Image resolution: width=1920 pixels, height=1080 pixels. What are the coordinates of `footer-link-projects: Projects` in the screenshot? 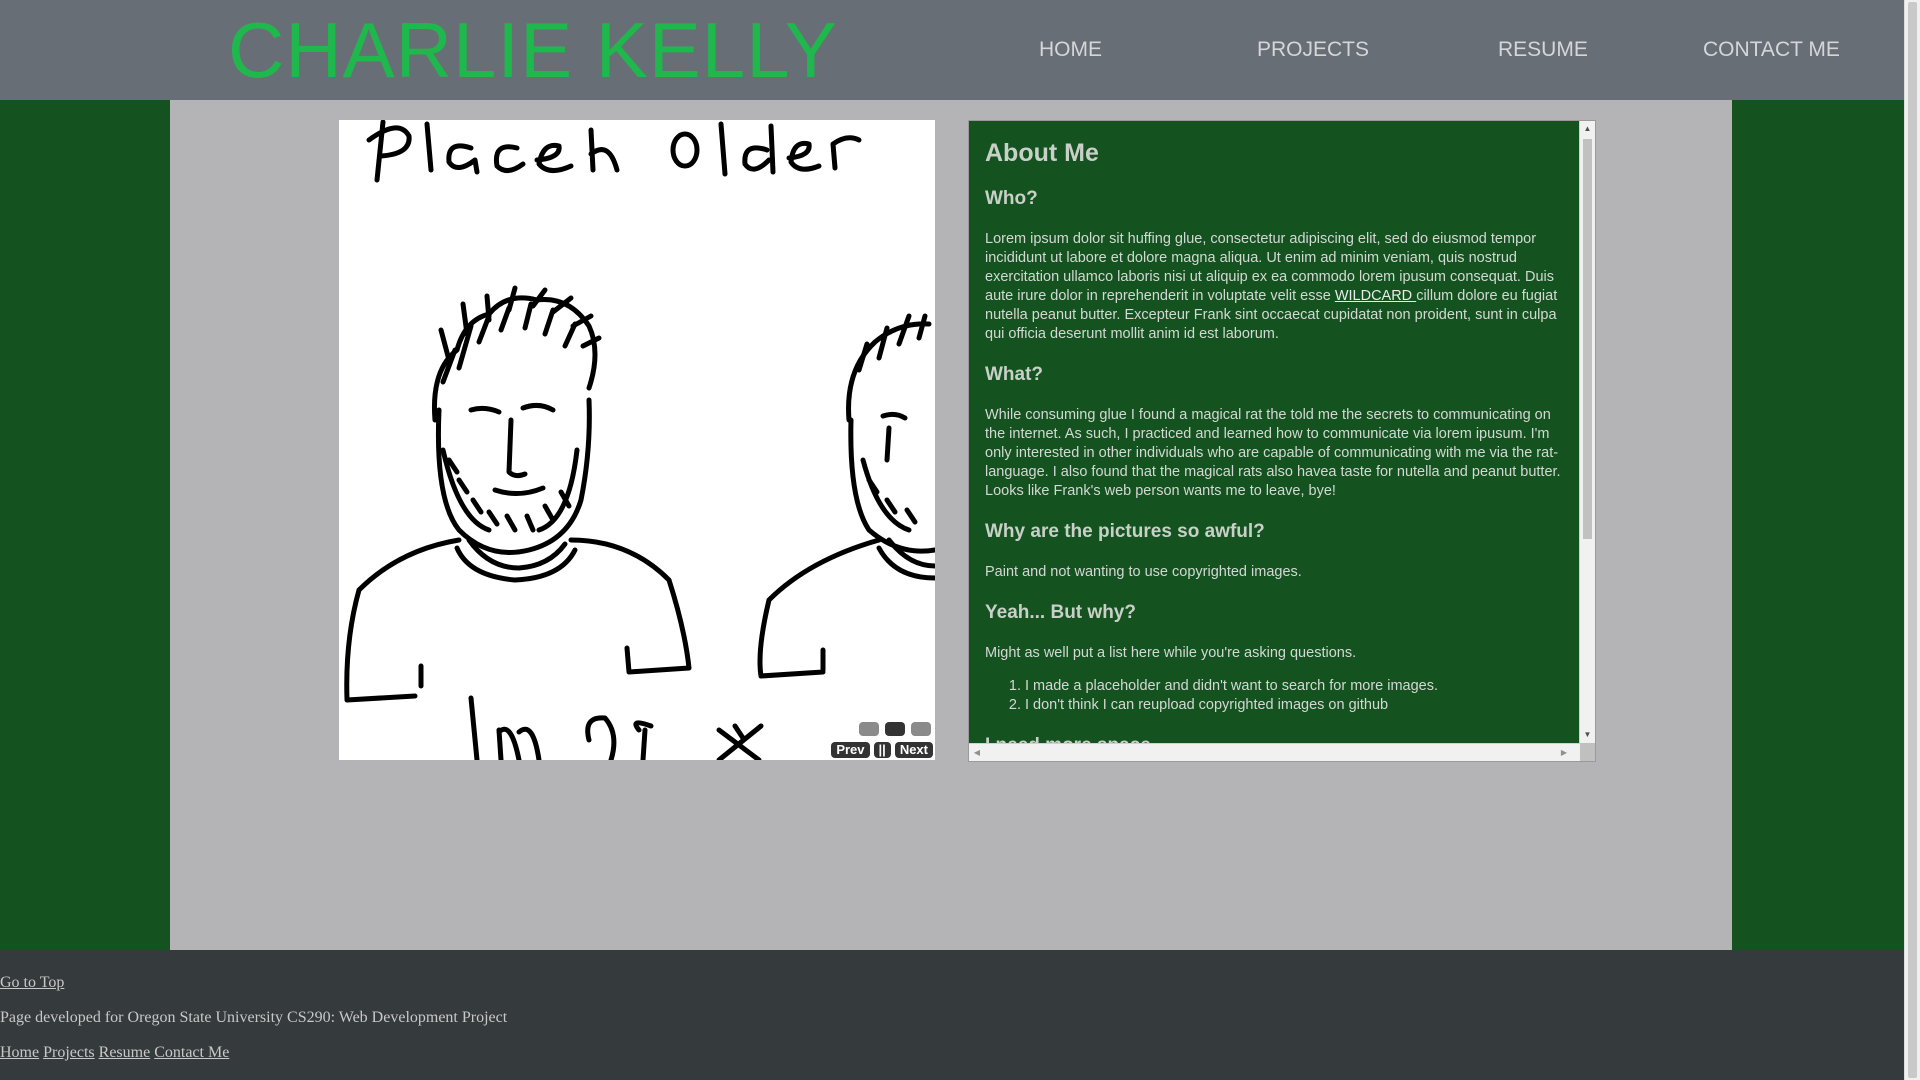 It's located at (69, 1052).